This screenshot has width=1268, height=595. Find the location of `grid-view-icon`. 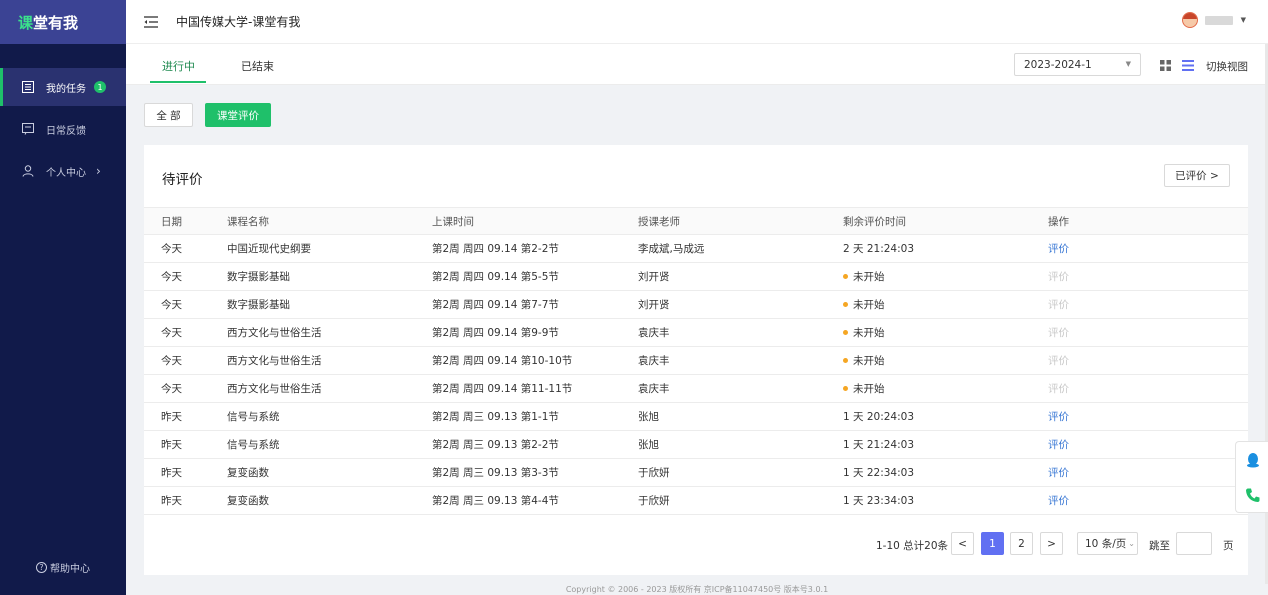

grid-view-icon is located at coordinates (1165, 65).